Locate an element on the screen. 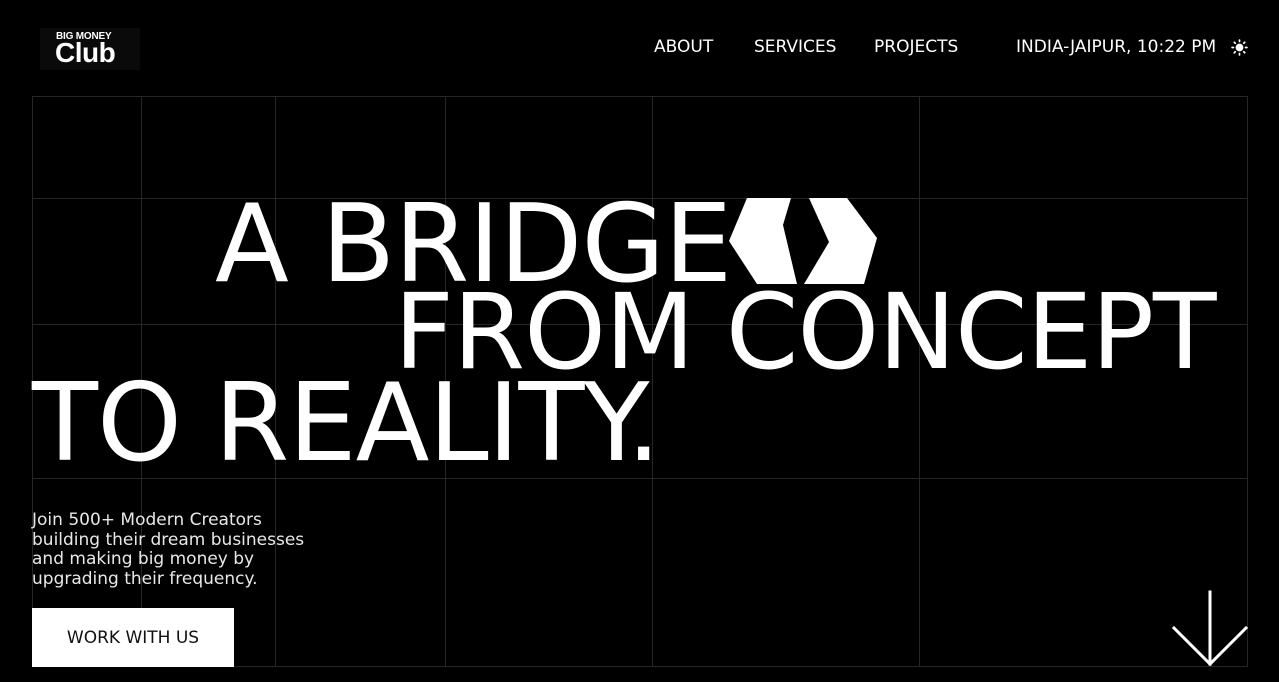  nav-projects: PROJECTS is located at coordinates (916, 47).